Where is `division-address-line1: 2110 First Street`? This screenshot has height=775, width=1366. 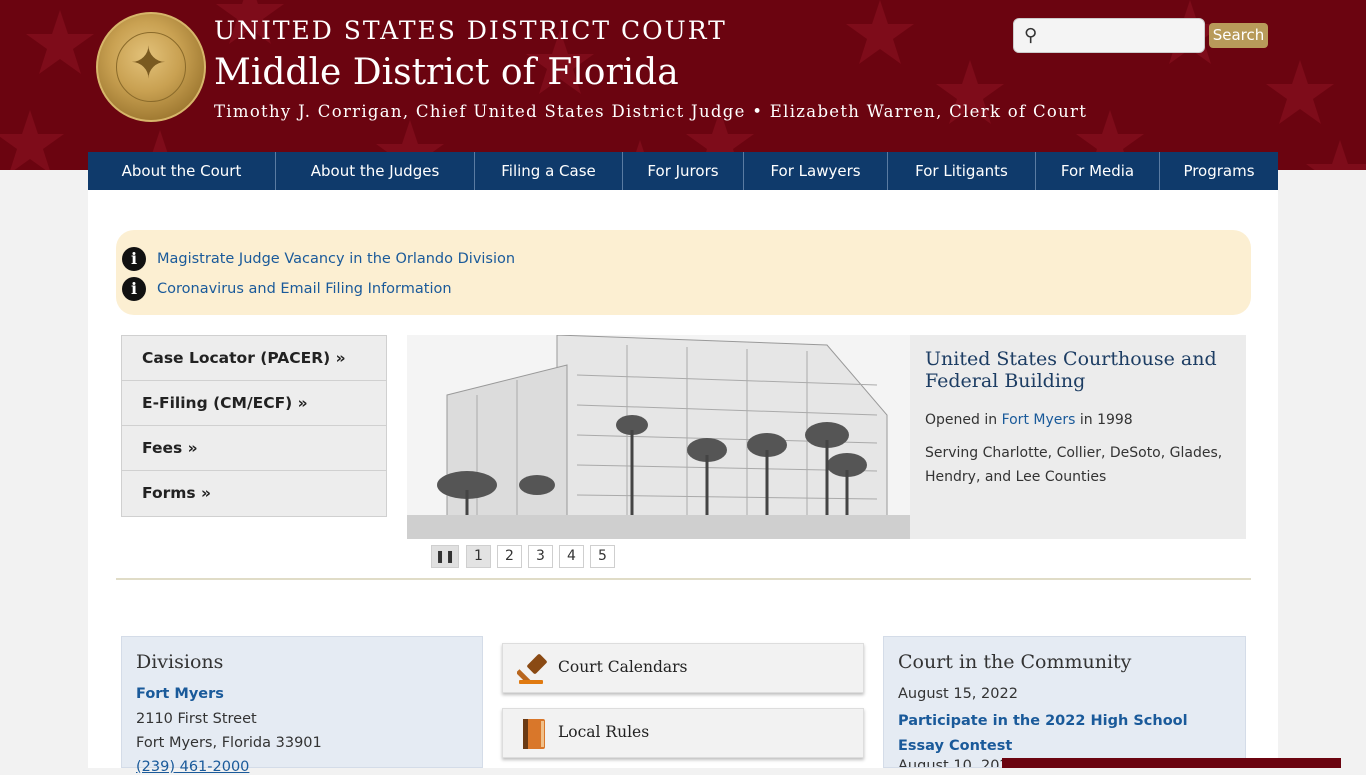
division-address-line1: 2110 First Street is located at coordinates (196, 719).